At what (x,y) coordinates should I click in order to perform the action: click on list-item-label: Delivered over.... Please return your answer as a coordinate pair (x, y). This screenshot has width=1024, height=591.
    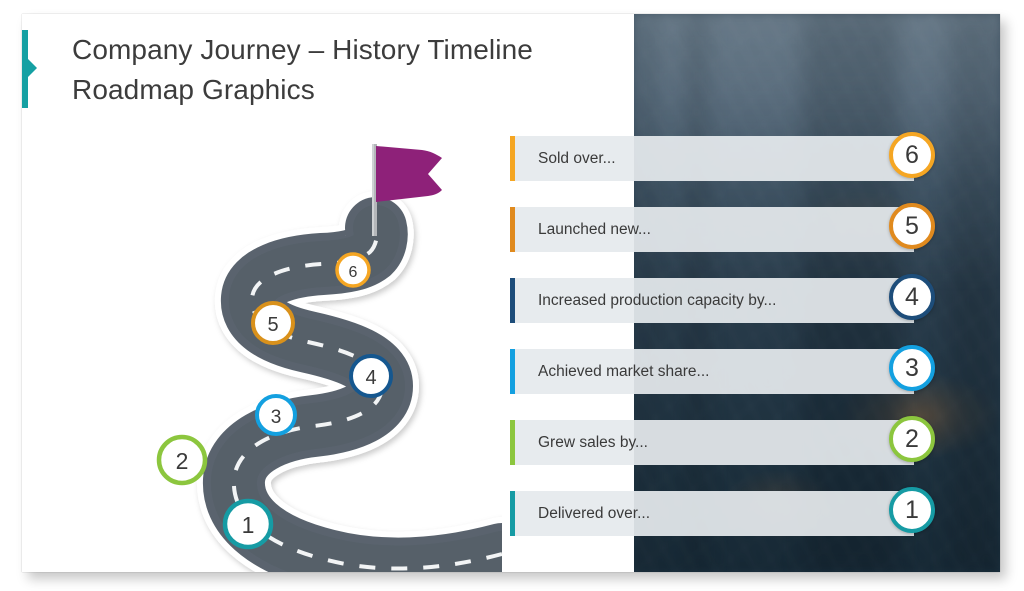
    Looking at the image, I should click on (594, 513).